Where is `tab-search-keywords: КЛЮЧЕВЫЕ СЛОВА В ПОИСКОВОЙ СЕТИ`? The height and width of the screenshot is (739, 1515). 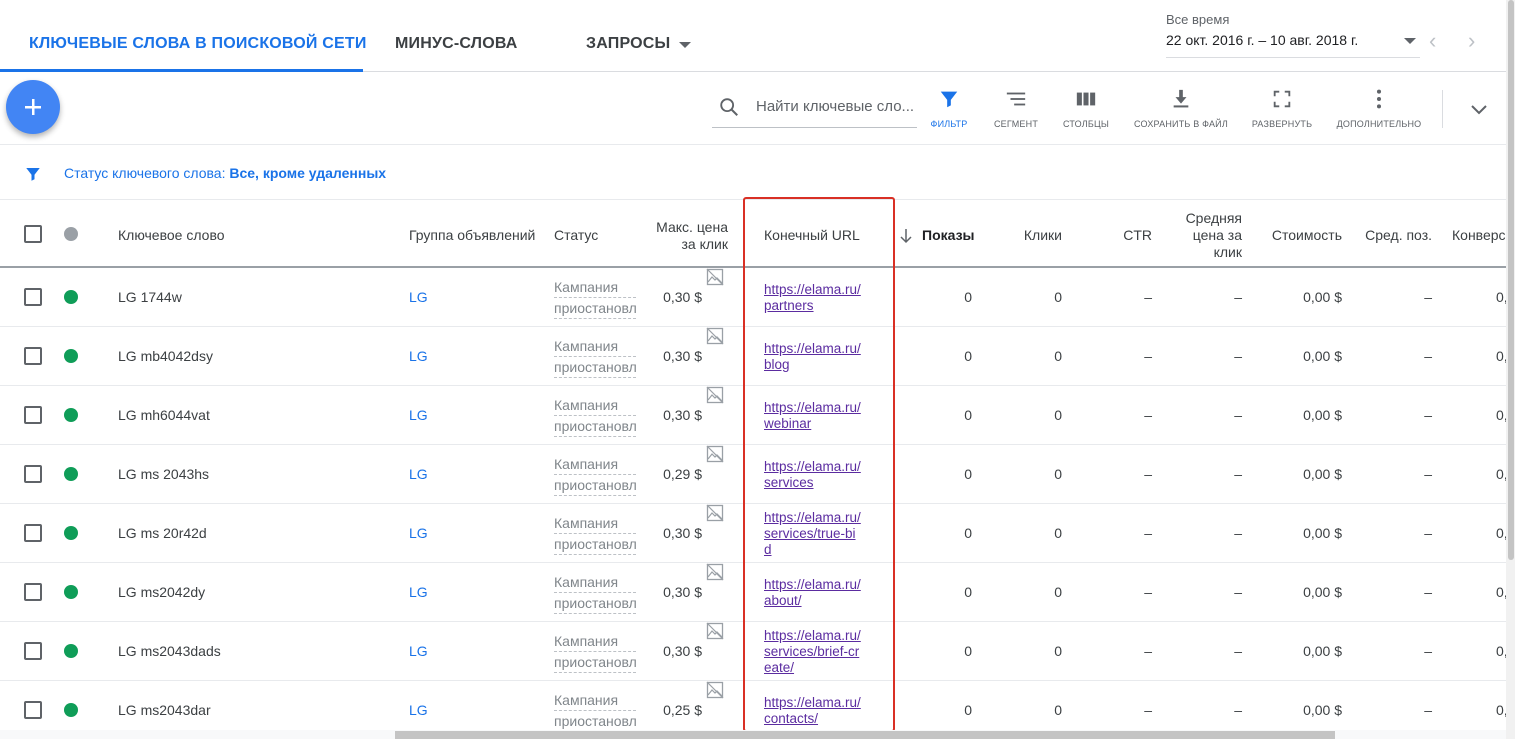 tab-search-keywords: КЛЮЧЕВЫЕ СЛОВА В ПОИСКОВОЙ СЕТИ is located at coordinates (198, 44).